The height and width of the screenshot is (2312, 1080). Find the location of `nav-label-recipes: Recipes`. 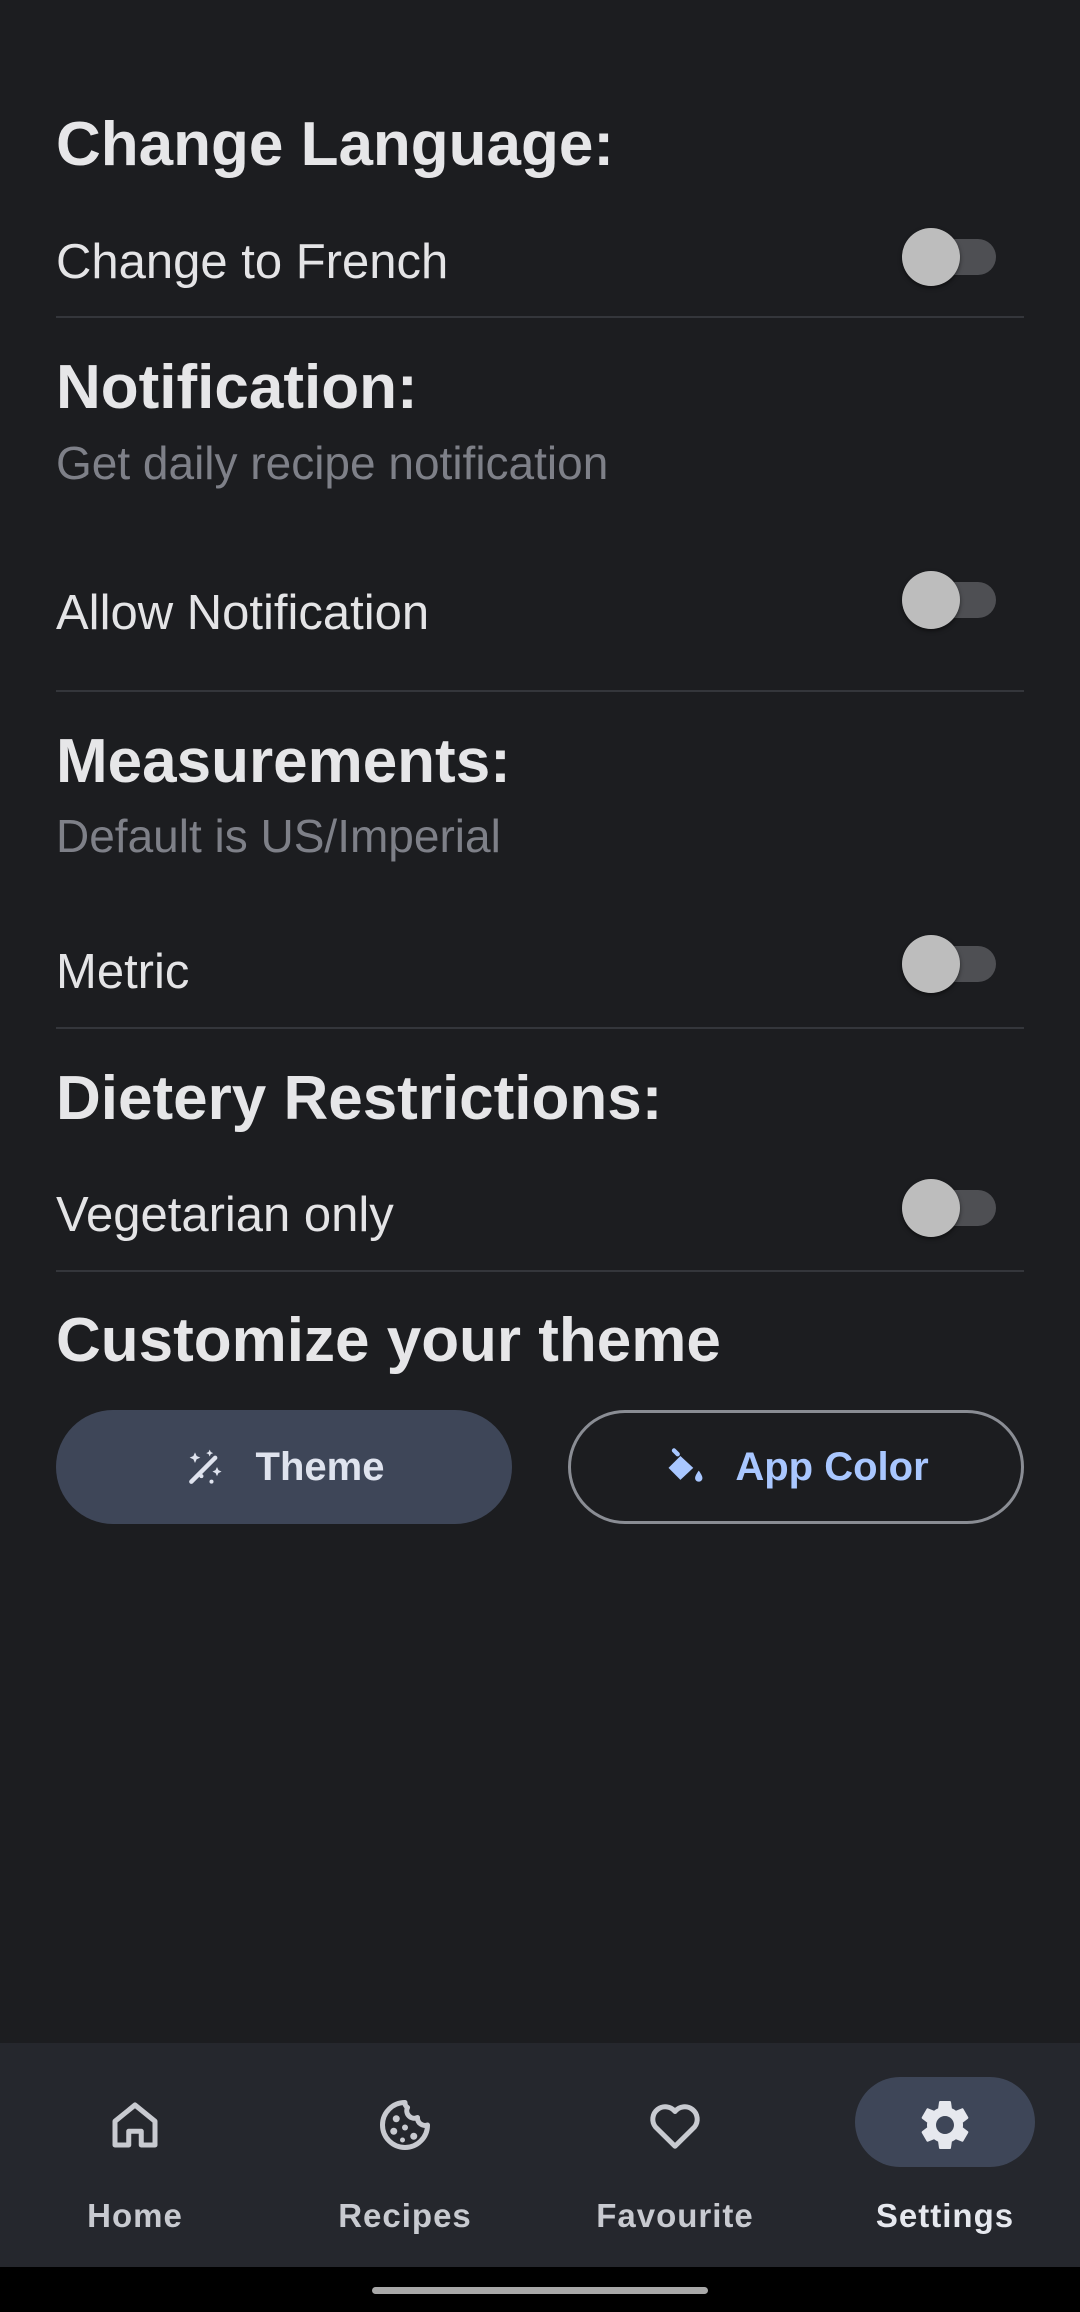

nav-label-recipes: Recipes is located at coordinates (405, 2215).